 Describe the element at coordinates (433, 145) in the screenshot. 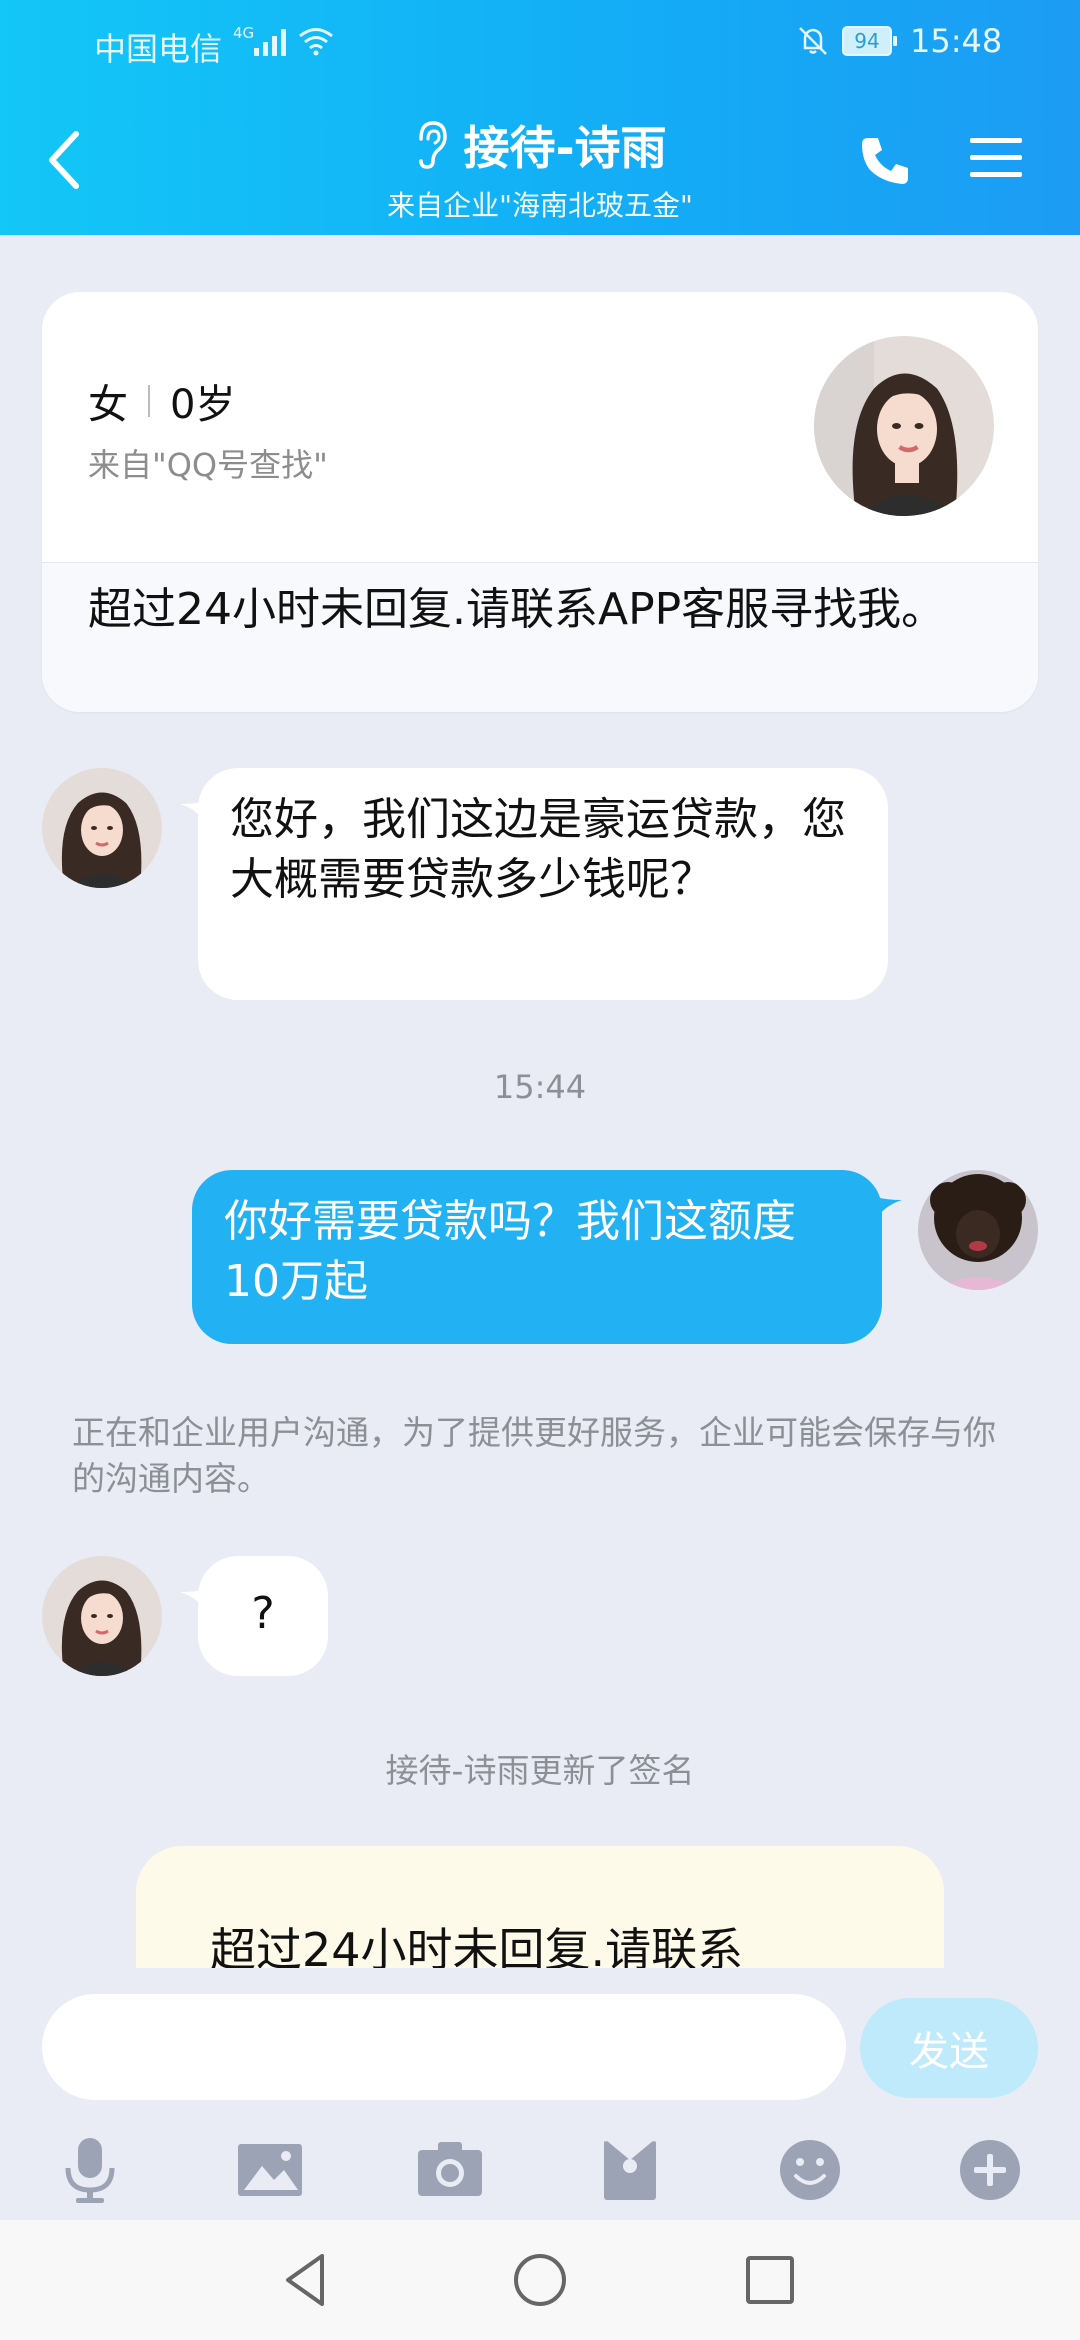

I see `ear-icon` at that location.